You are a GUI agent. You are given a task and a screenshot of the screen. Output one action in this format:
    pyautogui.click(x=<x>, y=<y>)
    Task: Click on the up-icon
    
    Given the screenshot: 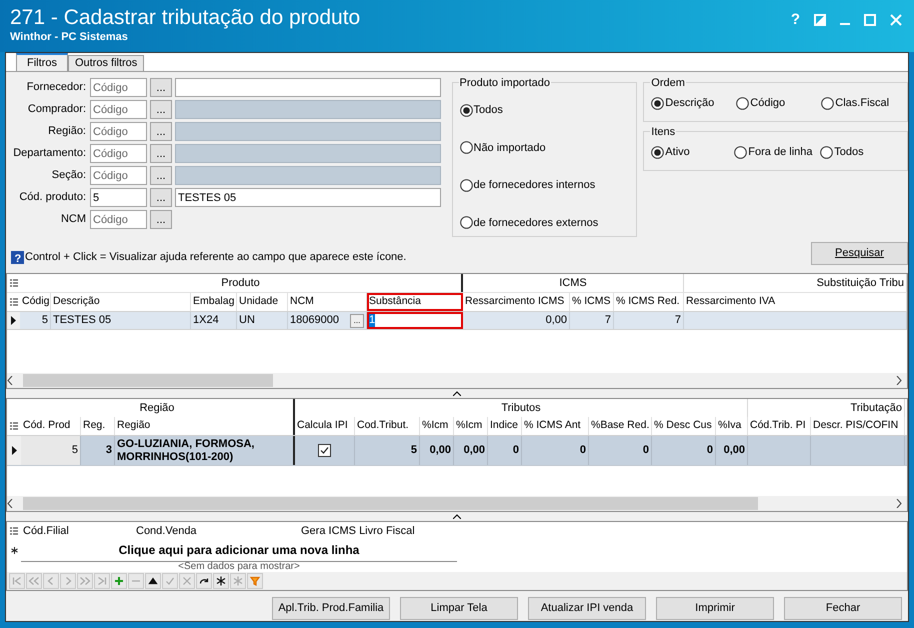 What is the action you would take?
    pyautogui.click(x=153, y=581)
    